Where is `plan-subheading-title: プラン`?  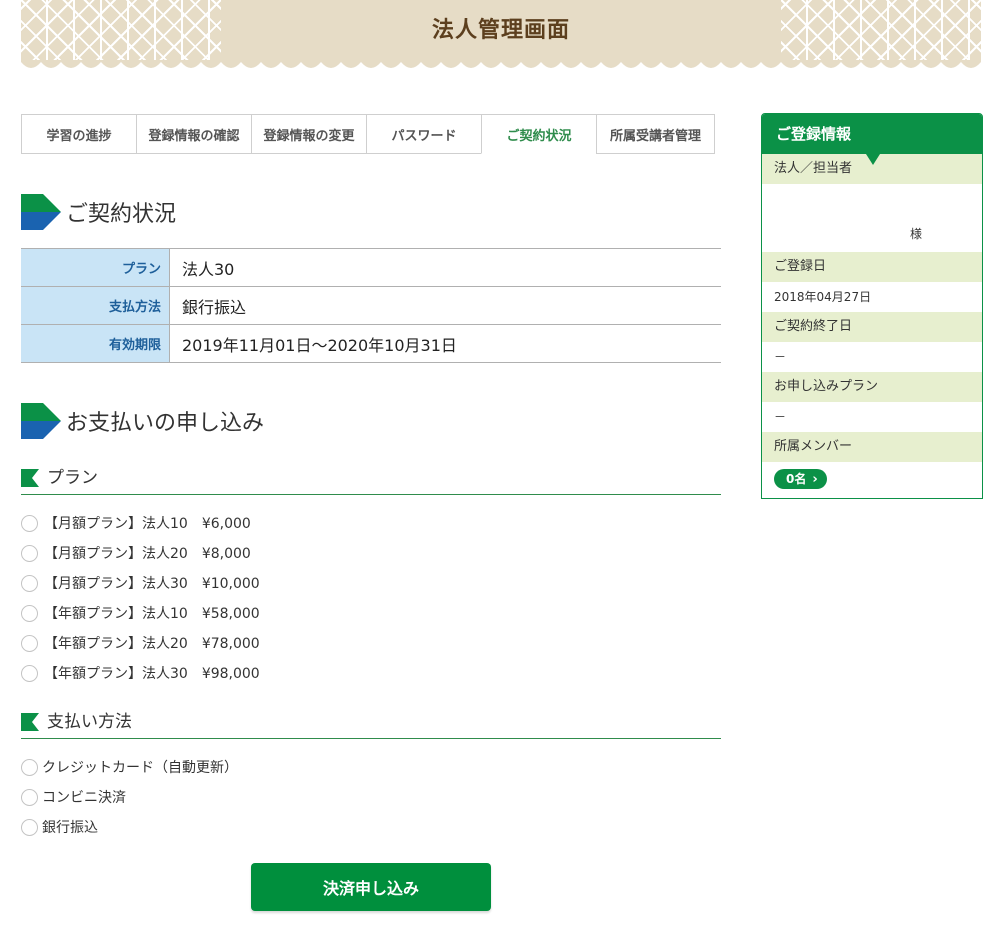
plan-subheading-title: プラン is located at coordinates (72, 478).